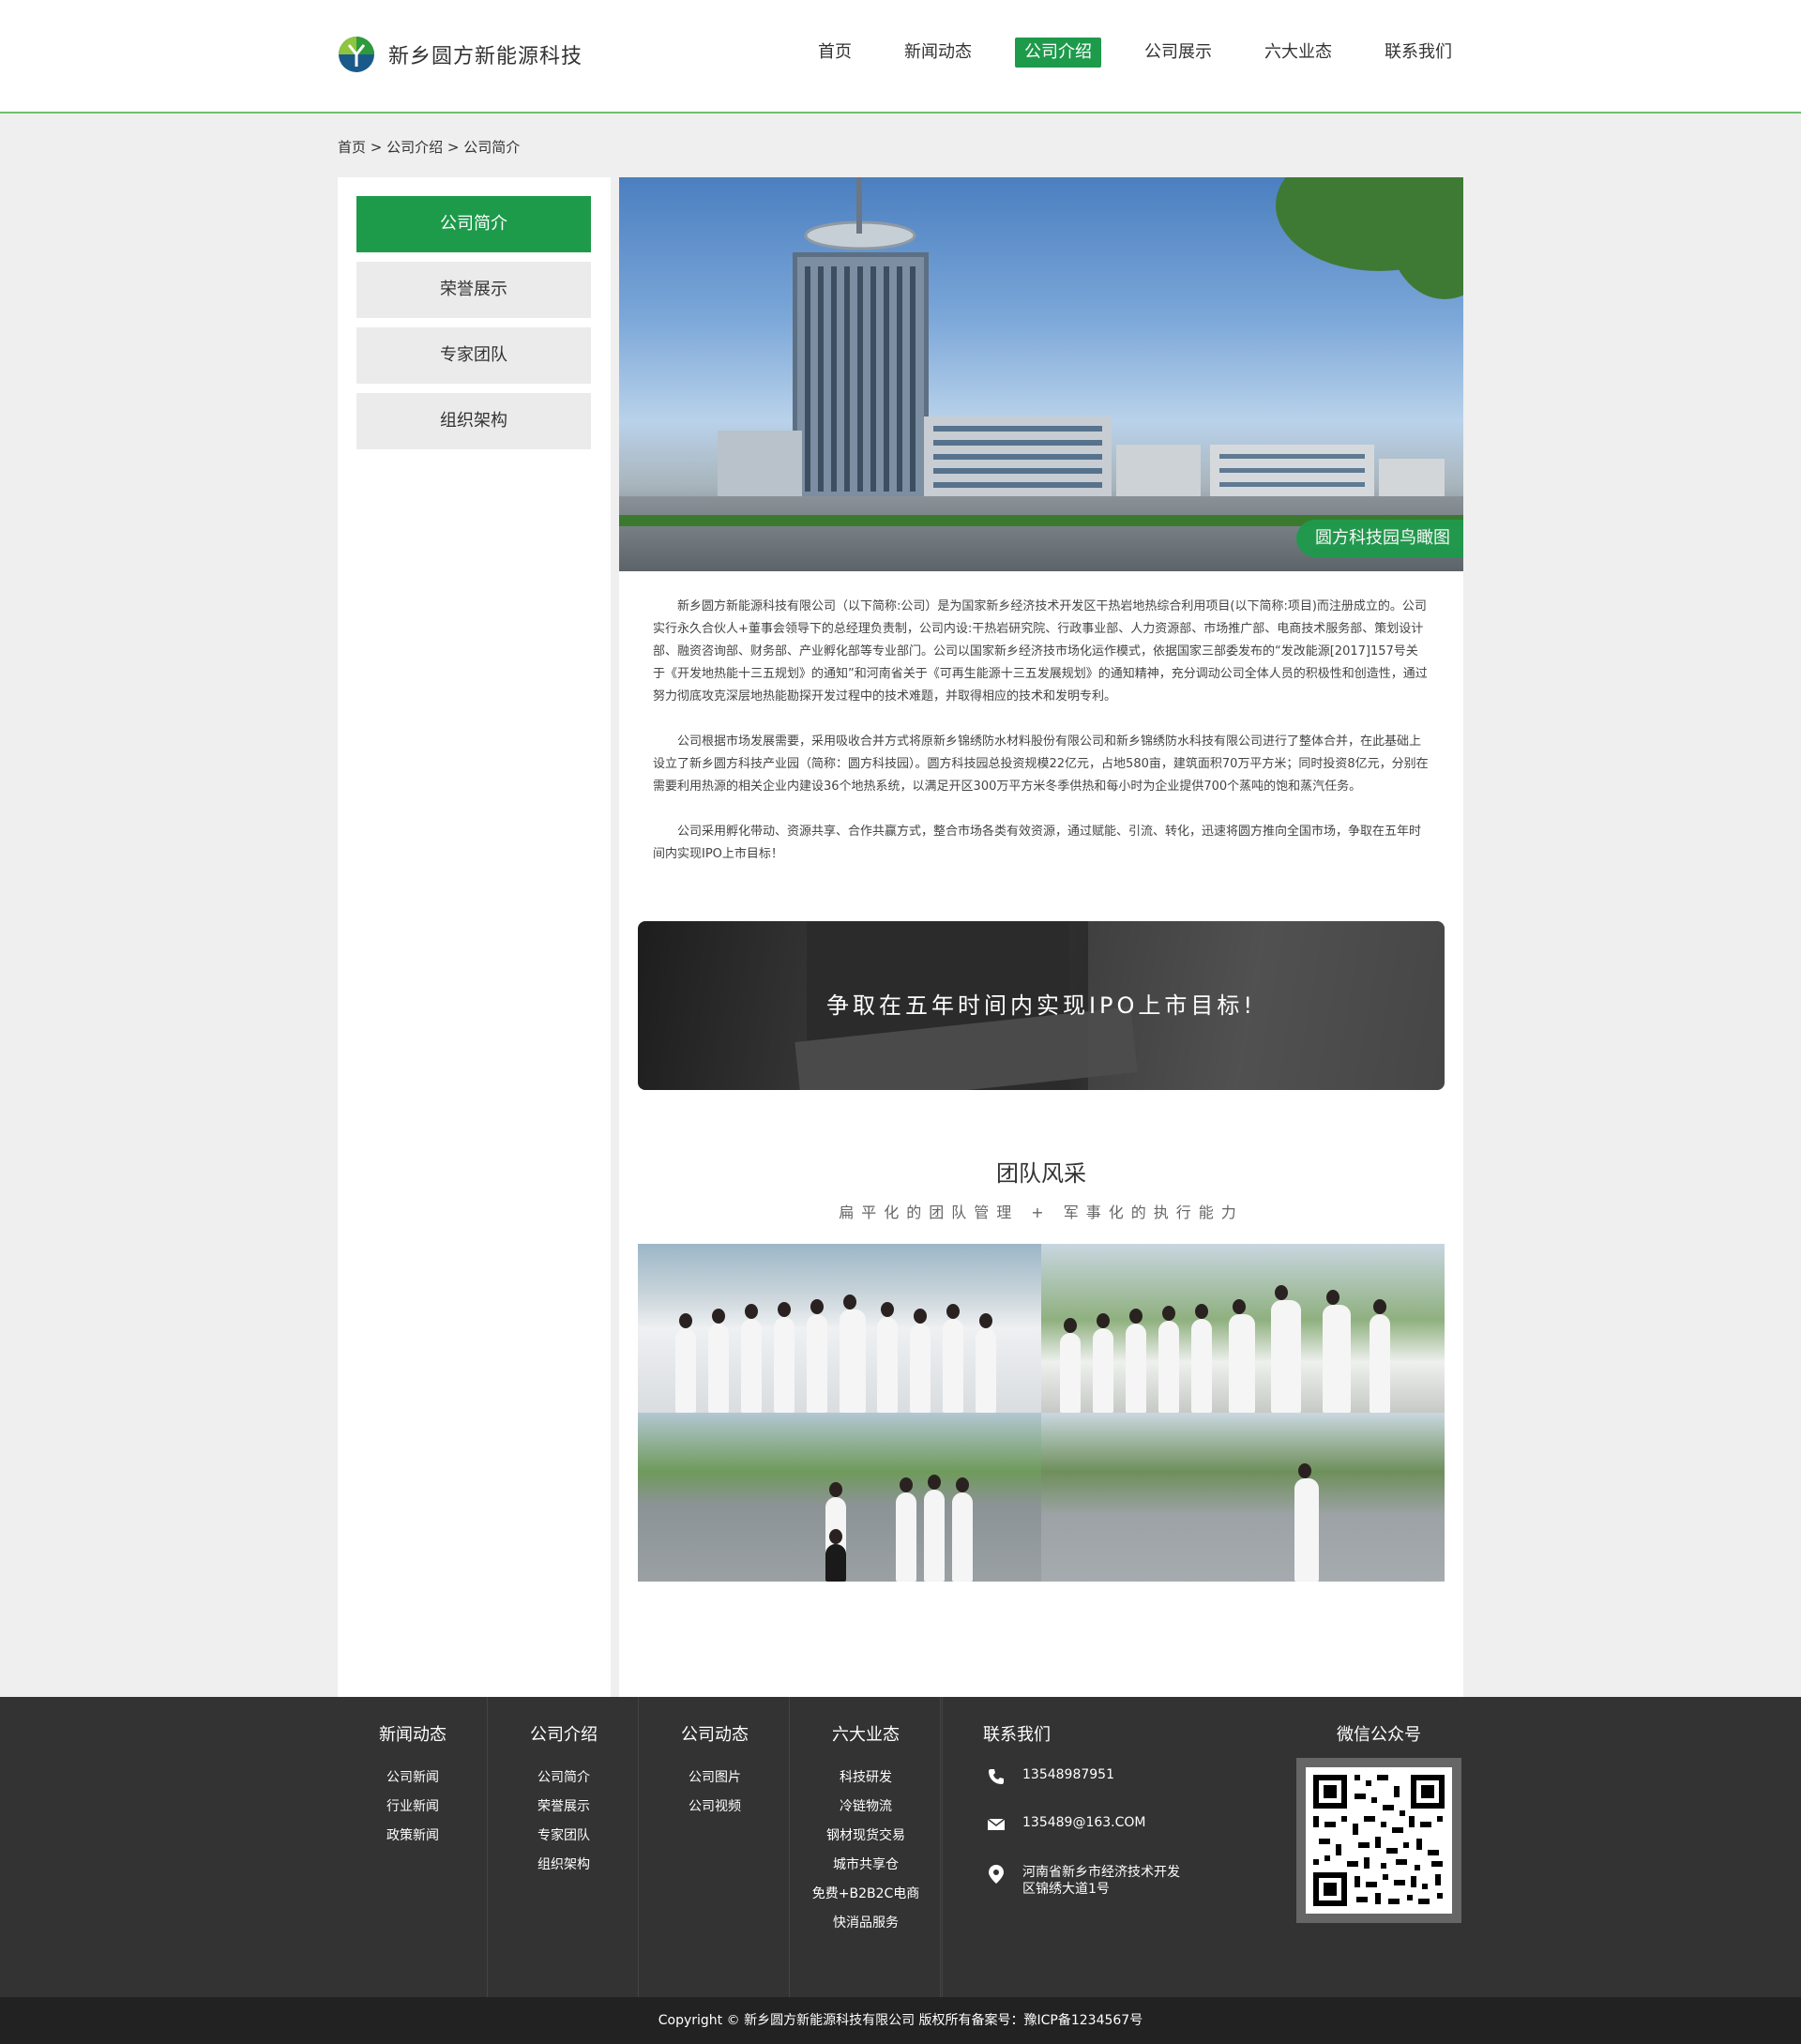 This screenshot has height=2044, width=1801. Describe the element at coordinates (473, 421) in the screenshot. I see `sidebar-item-org: 组织架构` at that location.